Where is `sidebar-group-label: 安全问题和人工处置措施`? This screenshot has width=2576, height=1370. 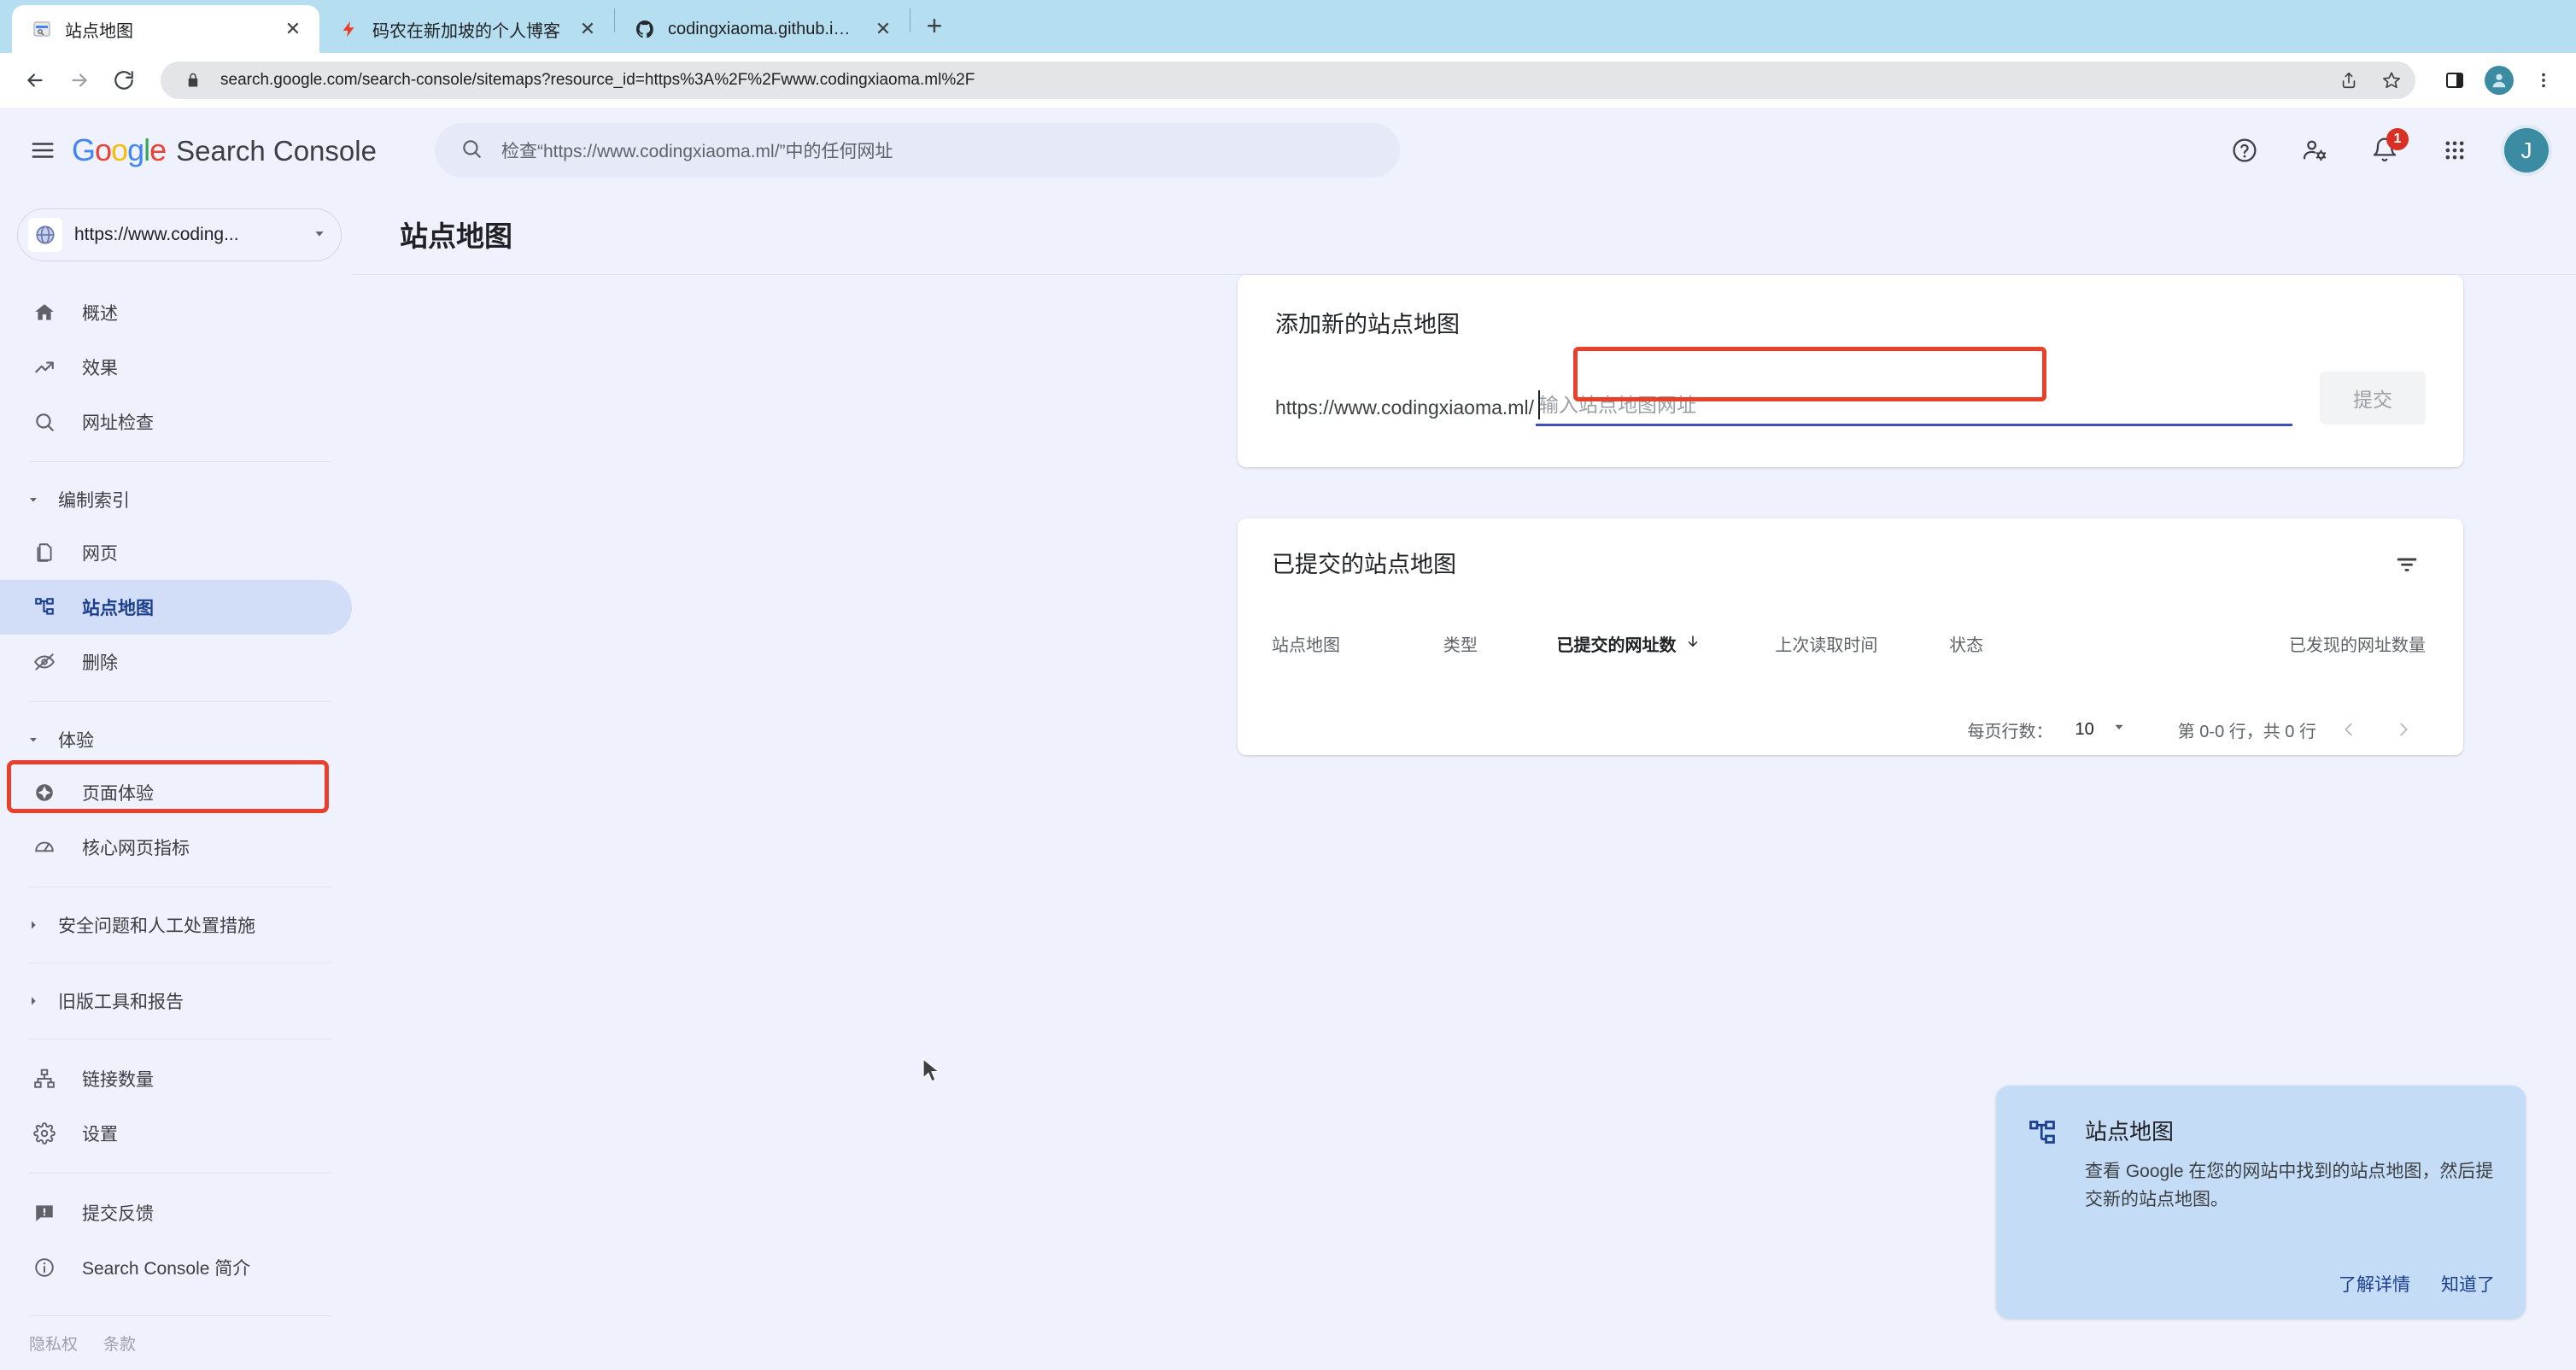 sidebar-group-label: 安全问题和人工处置措施 is located at coordinates (156, 926).